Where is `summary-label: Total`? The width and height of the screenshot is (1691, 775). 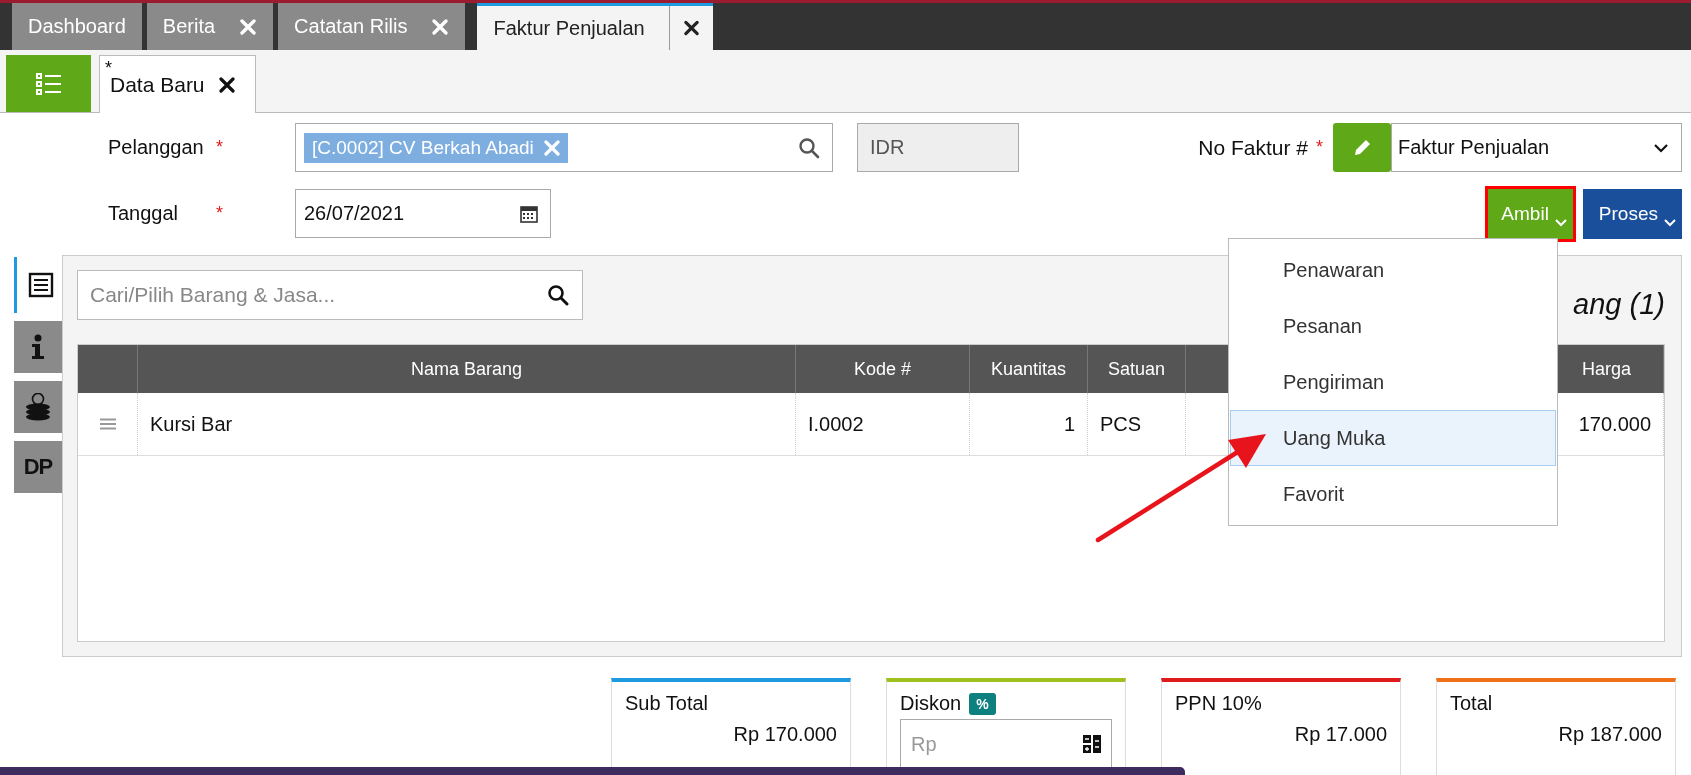 summary-label: Total is located at coordinates (1471, 703).